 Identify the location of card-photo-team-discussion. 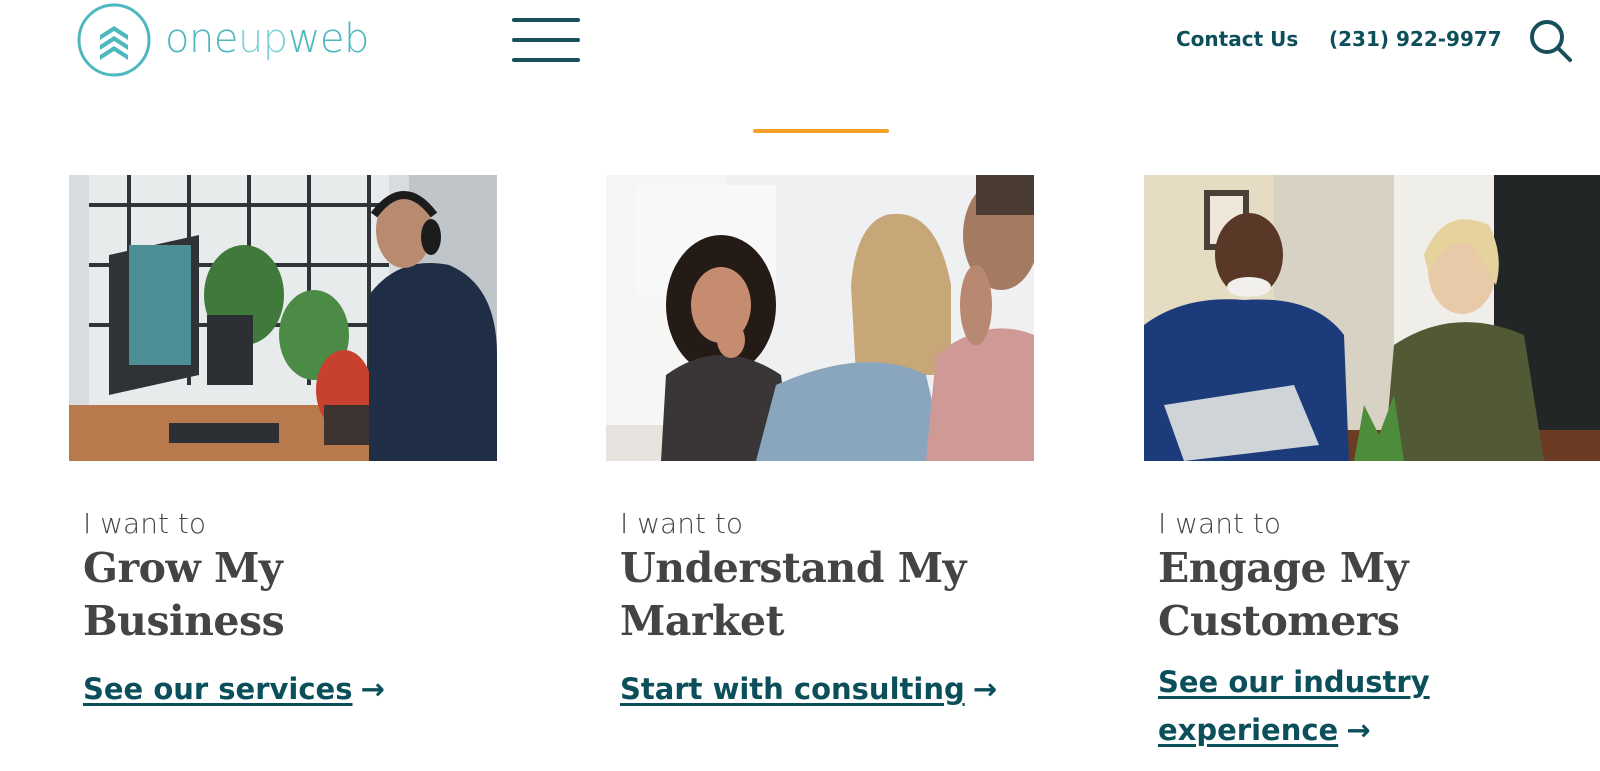
(820, 318).